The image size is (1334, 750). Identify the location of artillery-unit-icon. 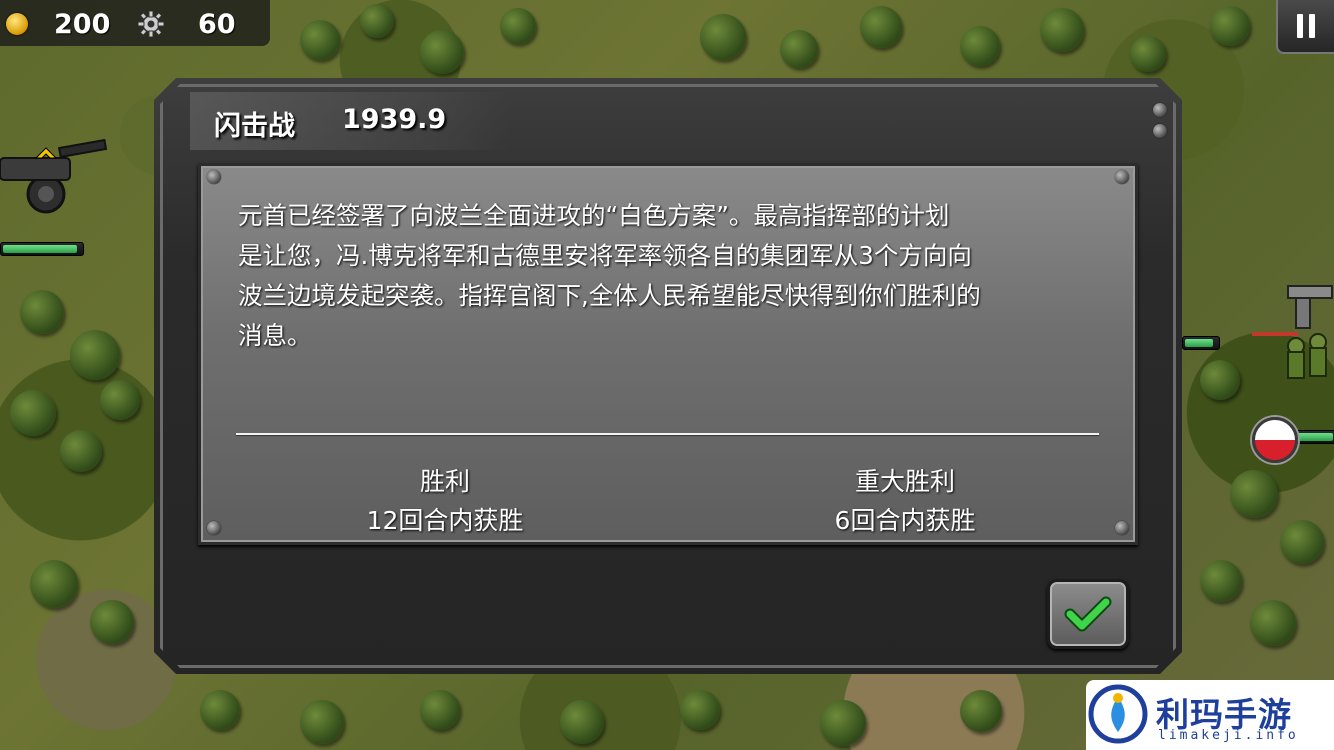
(54, 173).